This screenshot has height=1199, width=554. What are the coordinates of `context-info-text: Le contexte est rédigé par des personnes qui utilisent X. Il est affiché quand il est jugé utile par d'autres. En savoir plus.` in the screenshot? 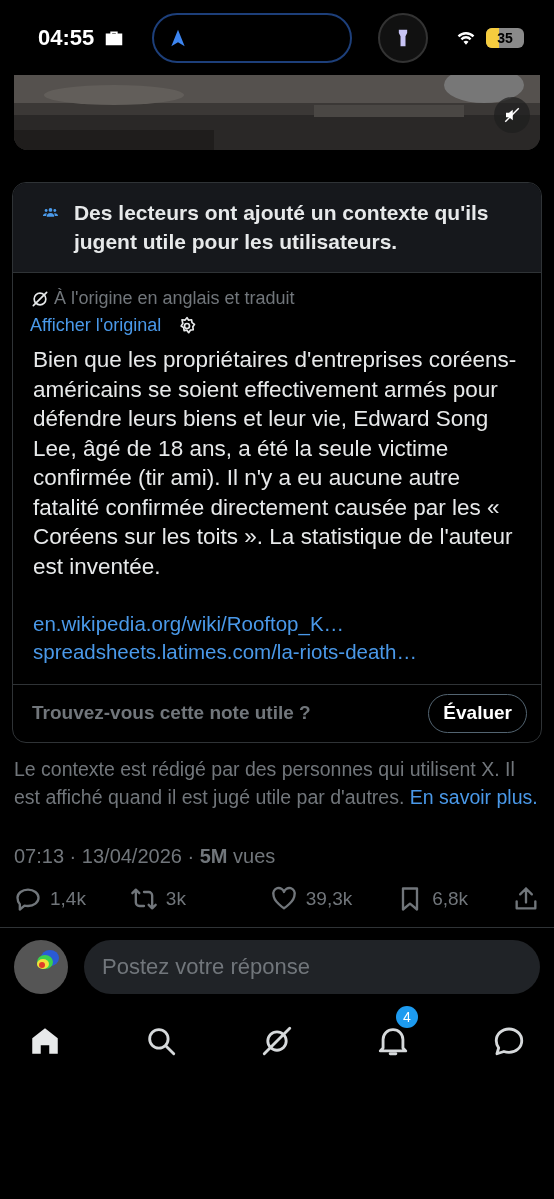 It's located at (276, 783).